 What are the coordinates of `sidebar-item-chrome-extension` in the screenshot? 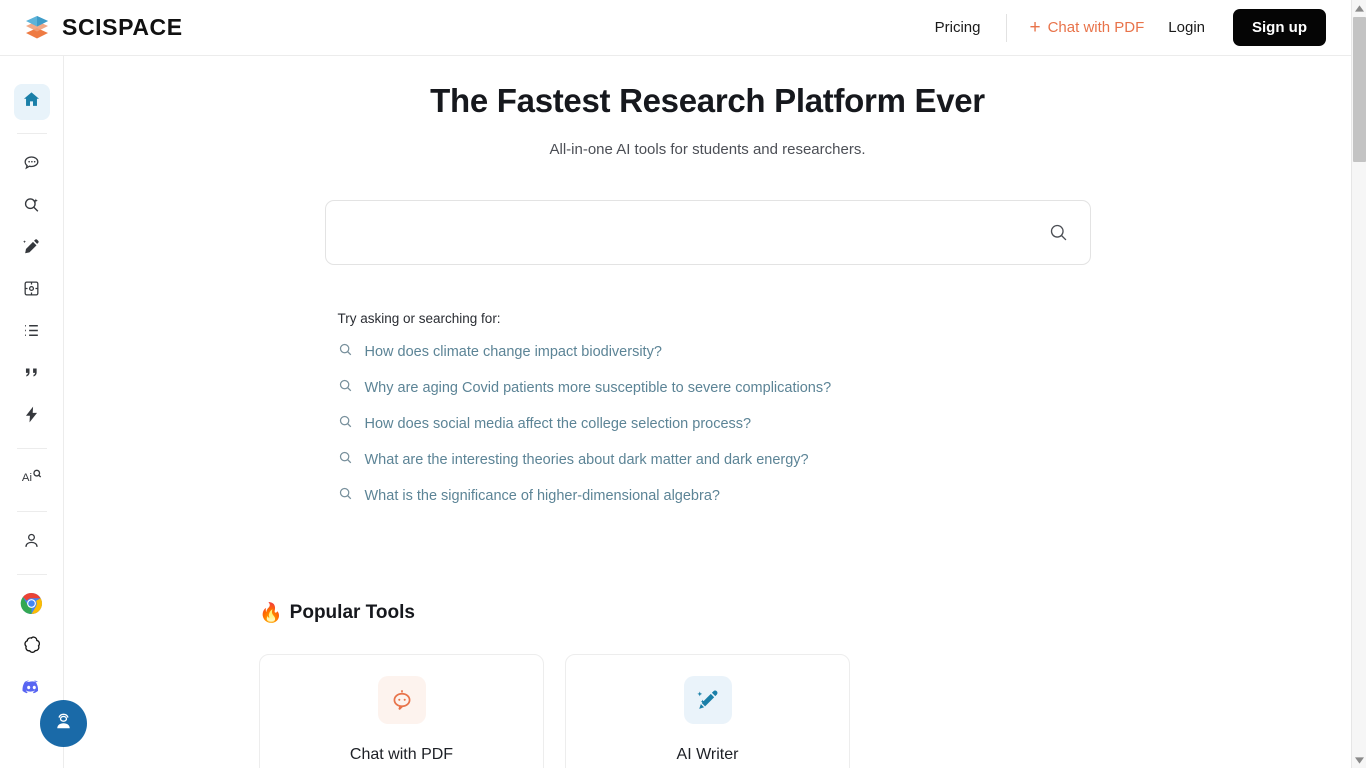 It's located at (32, 606).